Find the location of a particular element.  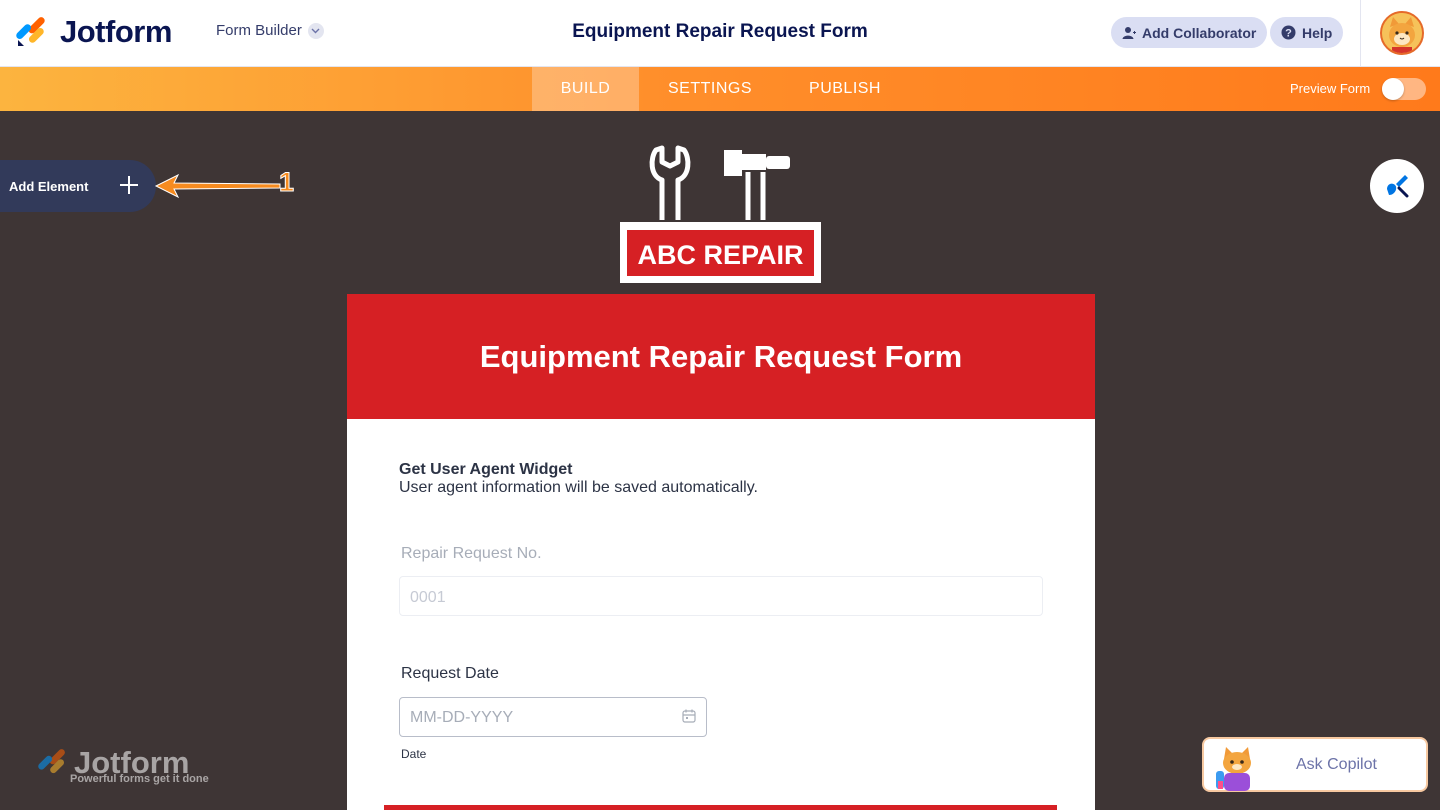

form-title: Equipment Repair Request Form is located at coordinates (720, 31).